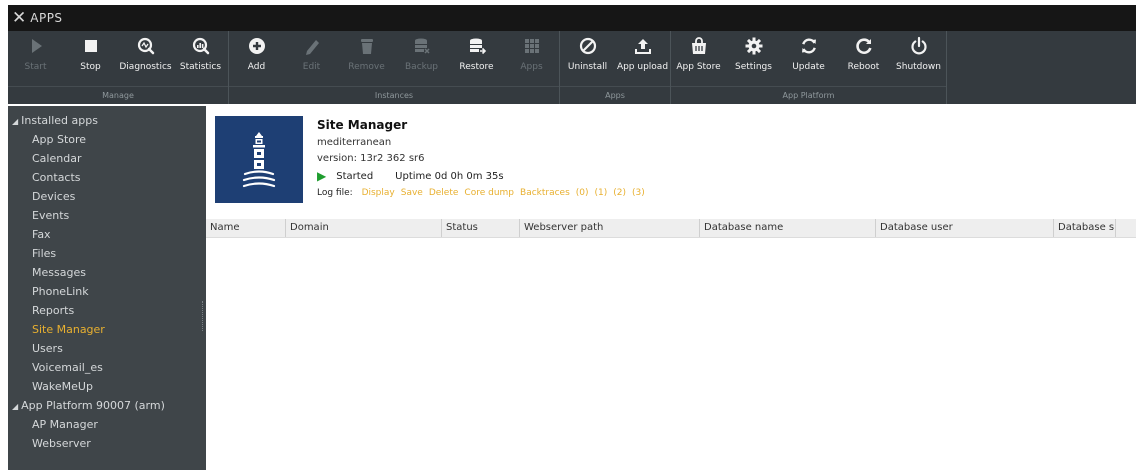 The height and width of the screenshot is (470, 1136). I want to click on reboot-button: Reboot, so click(863, 58).